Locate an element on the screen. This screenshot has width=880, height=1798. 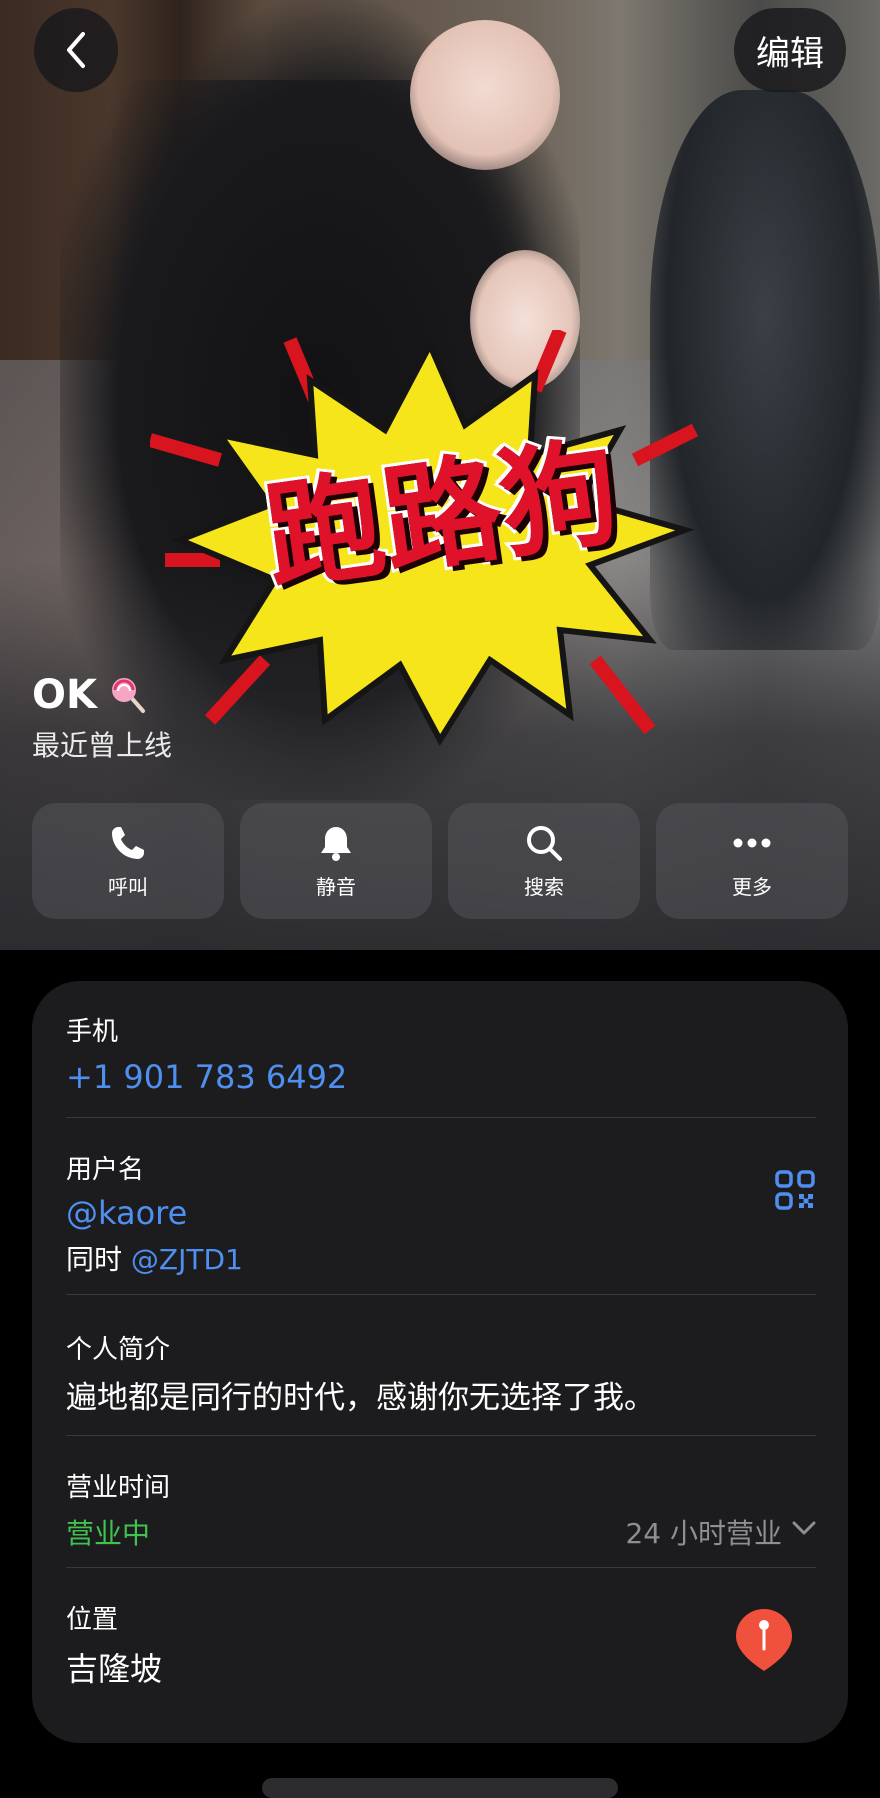
username-label: 用户名 is located at coordinates (105, 1170).